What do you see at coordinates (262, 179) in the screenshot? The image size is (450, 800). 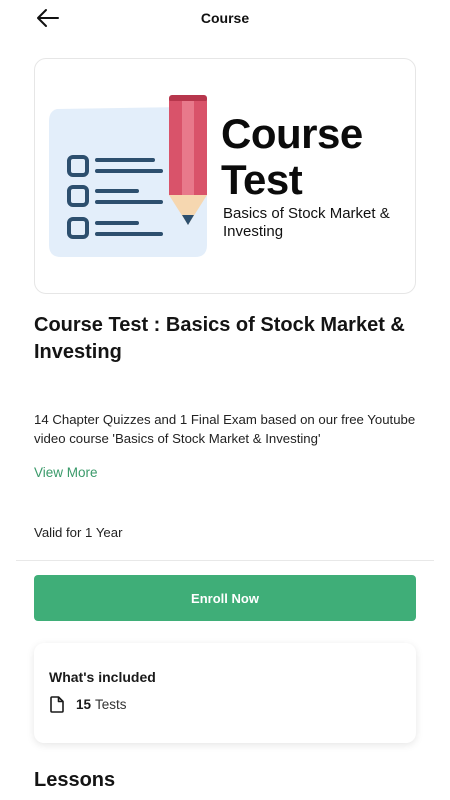 I see `thumbnail-heading-line2: Test` at bounding box center [262, 179].